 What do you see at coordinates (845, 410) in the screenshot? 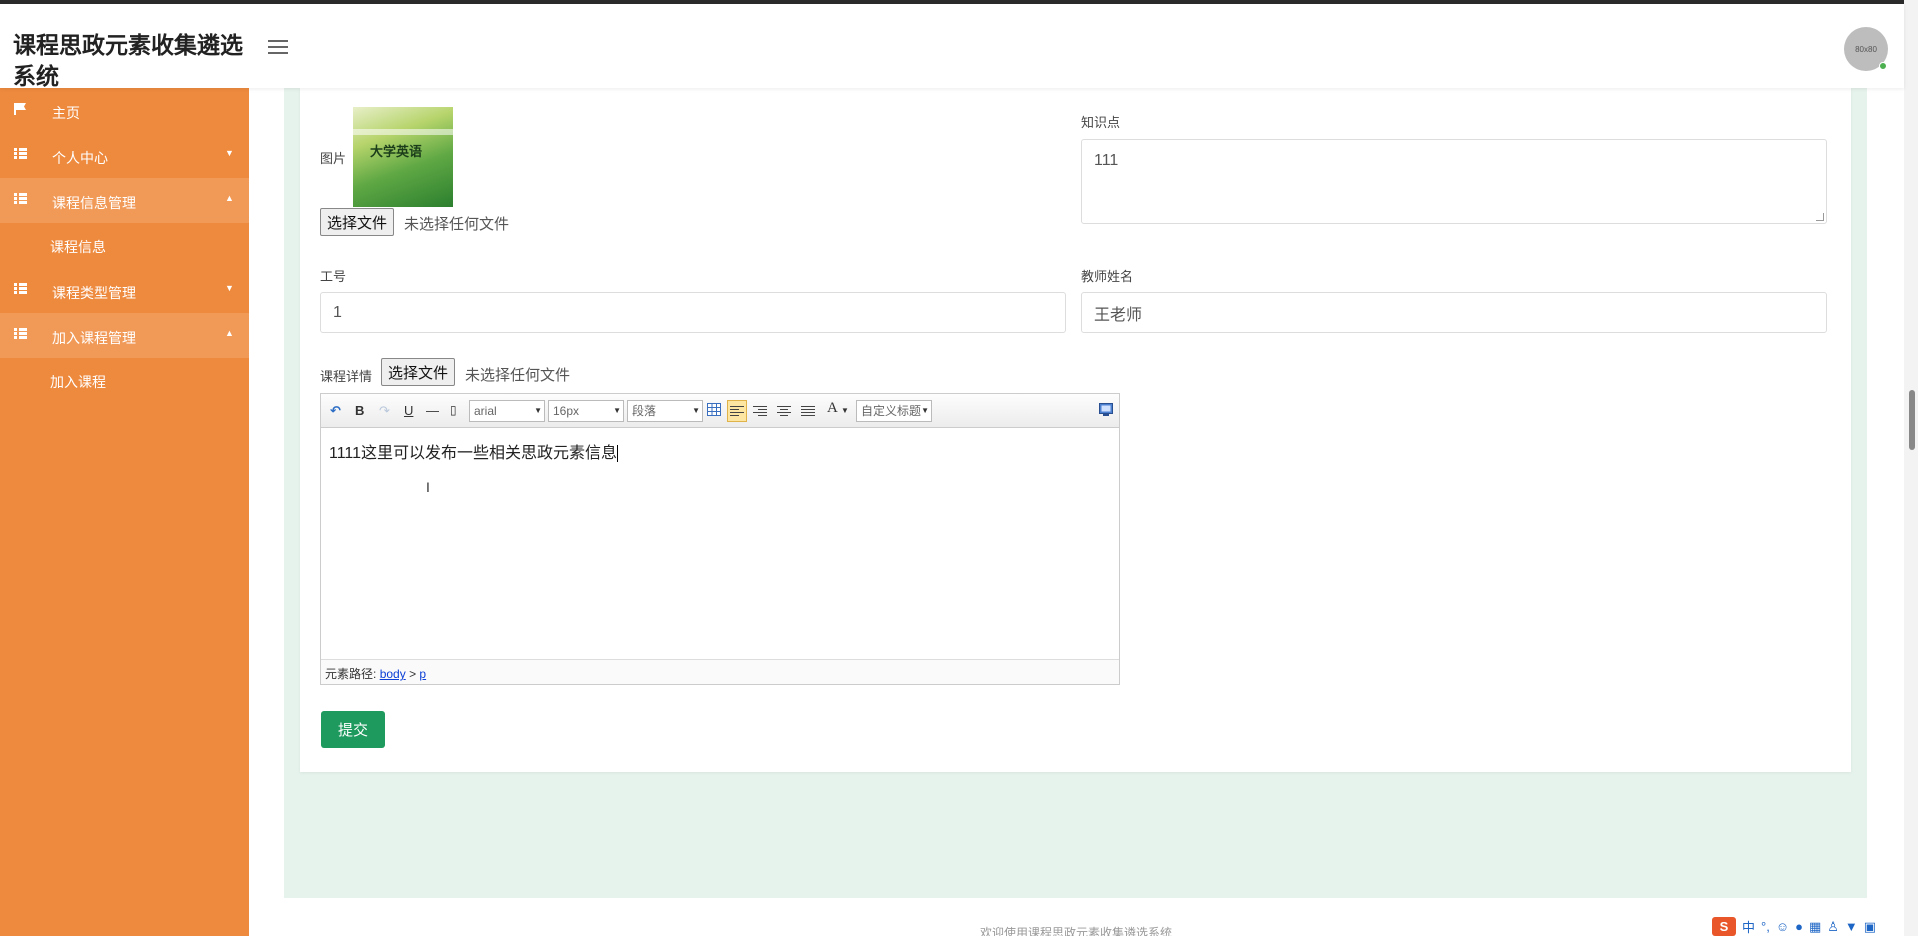
I see `font-color-dropdown-icon: ▼` at bounding box center [845, 410].